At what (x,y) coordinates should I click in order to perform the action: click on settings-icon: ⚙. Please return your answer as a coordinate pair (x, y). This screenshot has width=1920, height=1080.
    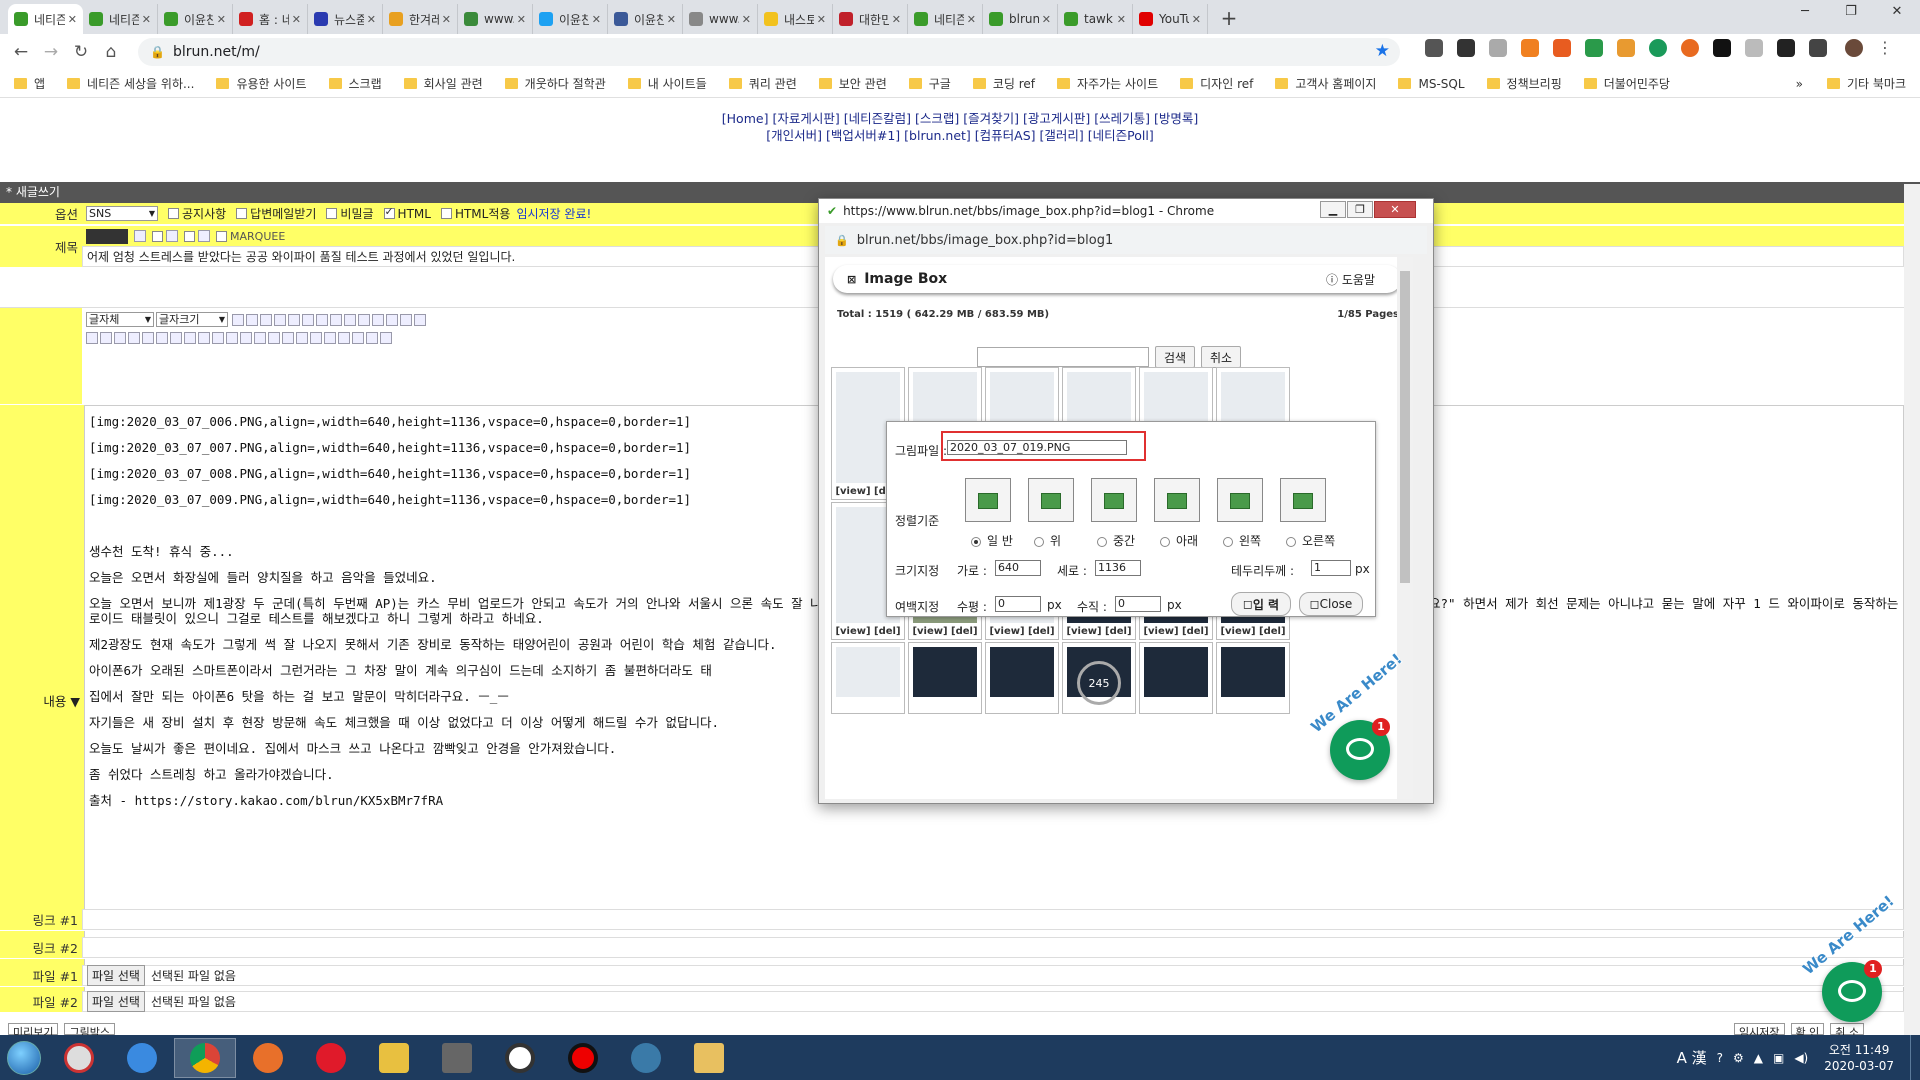
    Looking at the image, I should click on (1738, 1058).